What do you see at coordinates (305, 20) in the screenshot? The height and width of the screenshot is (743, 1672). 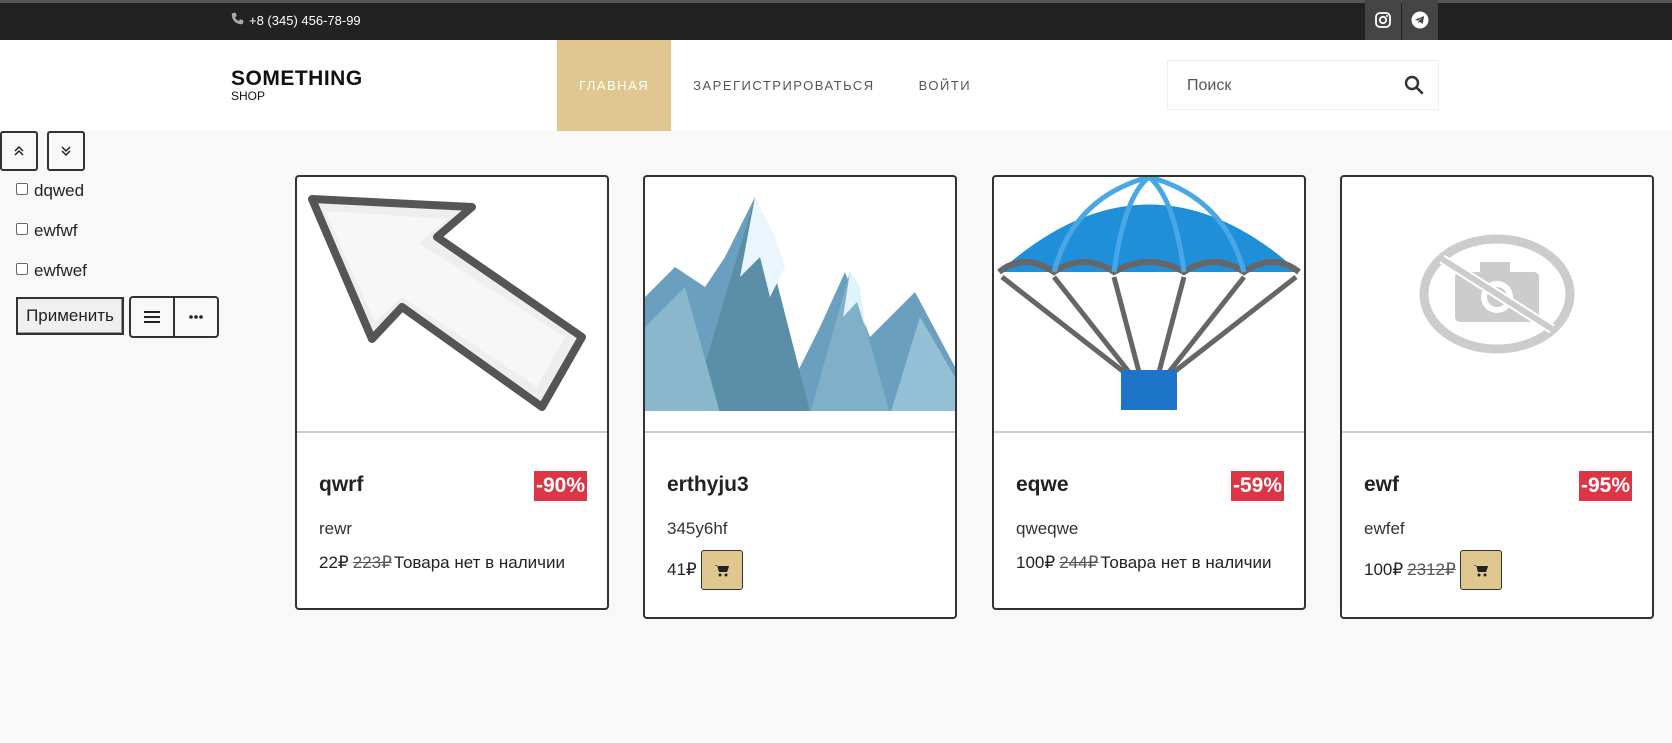 I see `phone-number: +8 (345) 456-78-99` at bounding box center [305, 20].